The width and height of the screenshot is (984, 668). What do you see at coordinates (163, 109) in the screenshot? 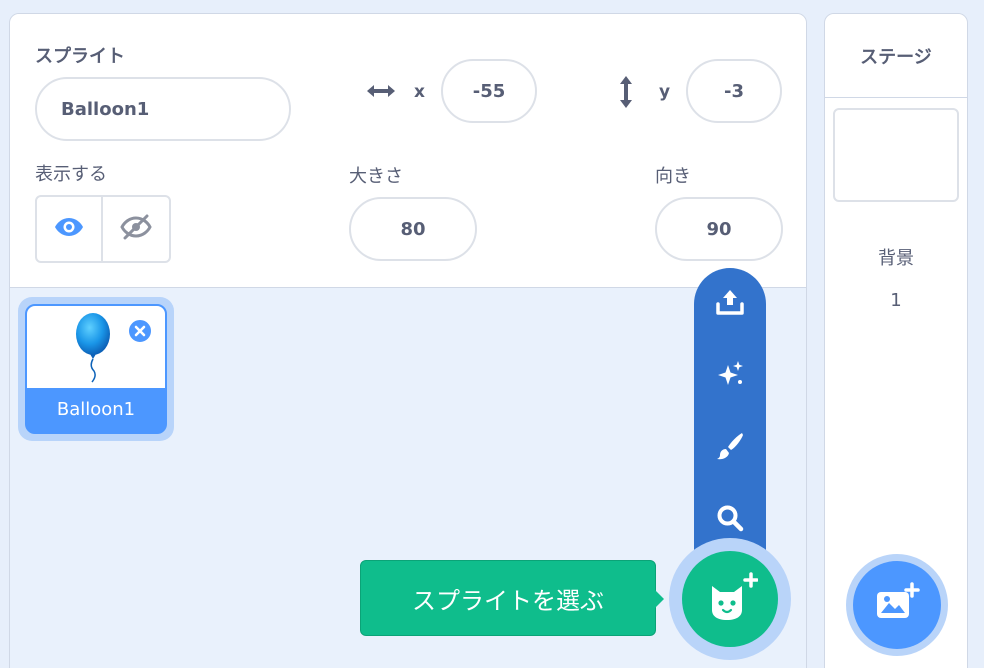
I see `sprite-name-field: Balloon1` at bounding box center [163, 109].